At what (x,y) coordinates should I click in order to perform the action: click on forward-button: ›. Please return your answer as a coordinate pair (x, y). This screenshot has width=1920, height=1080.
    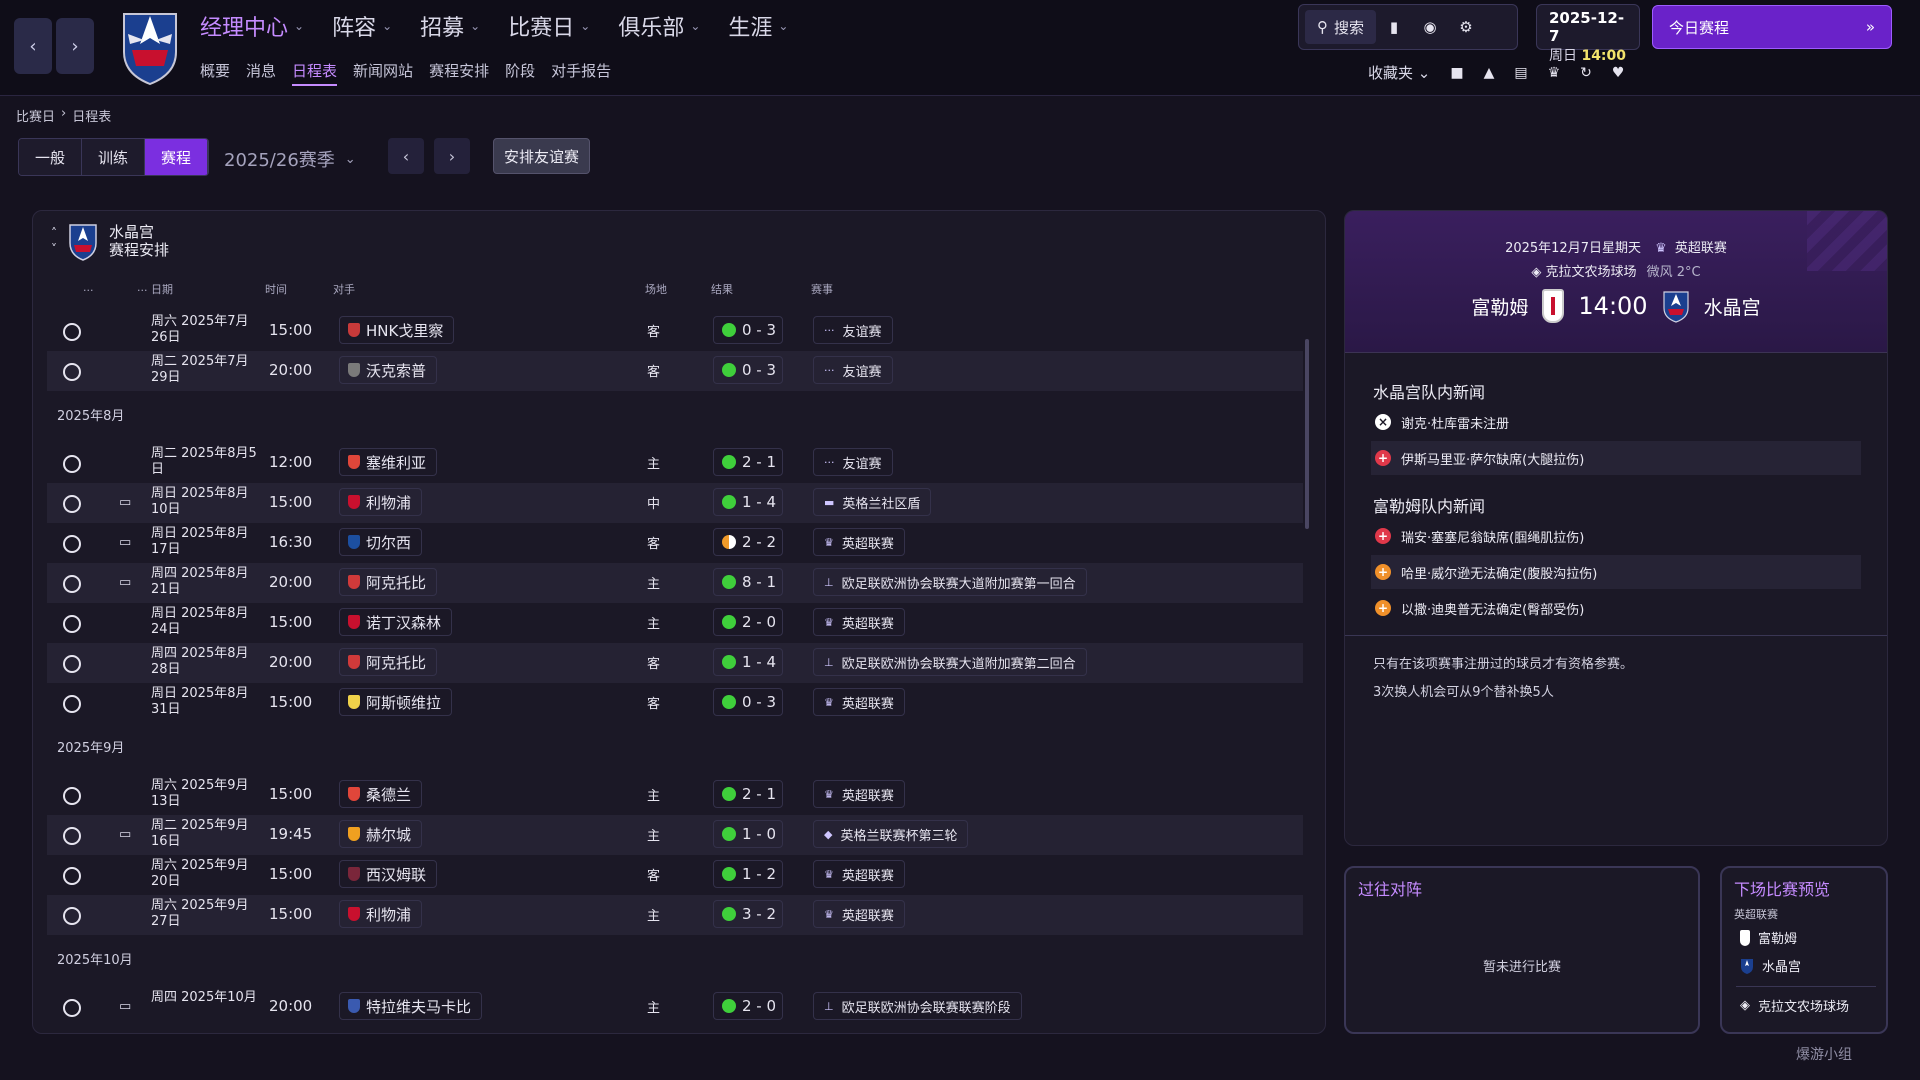
    Looking at the image, I should click on (75, 46).